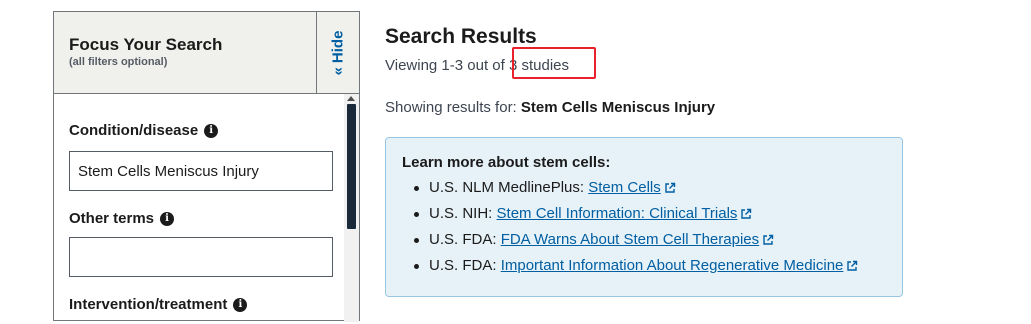  I want to click on list-item: U.S. NLM MedlinePlus: Stem Cells, so click(634, 192).